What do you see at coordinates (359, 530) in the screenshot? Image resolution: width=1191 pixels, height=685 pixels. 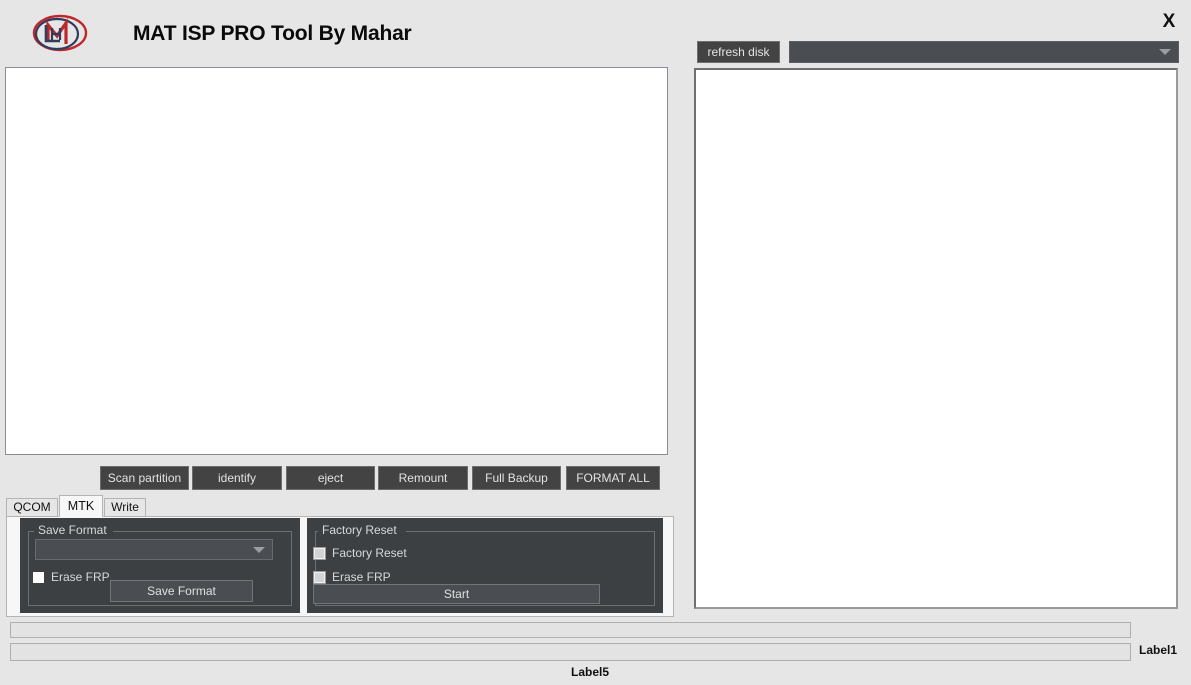 I see `factory-reset-group-title: Factory Reset` at bounding box center [359, 530].